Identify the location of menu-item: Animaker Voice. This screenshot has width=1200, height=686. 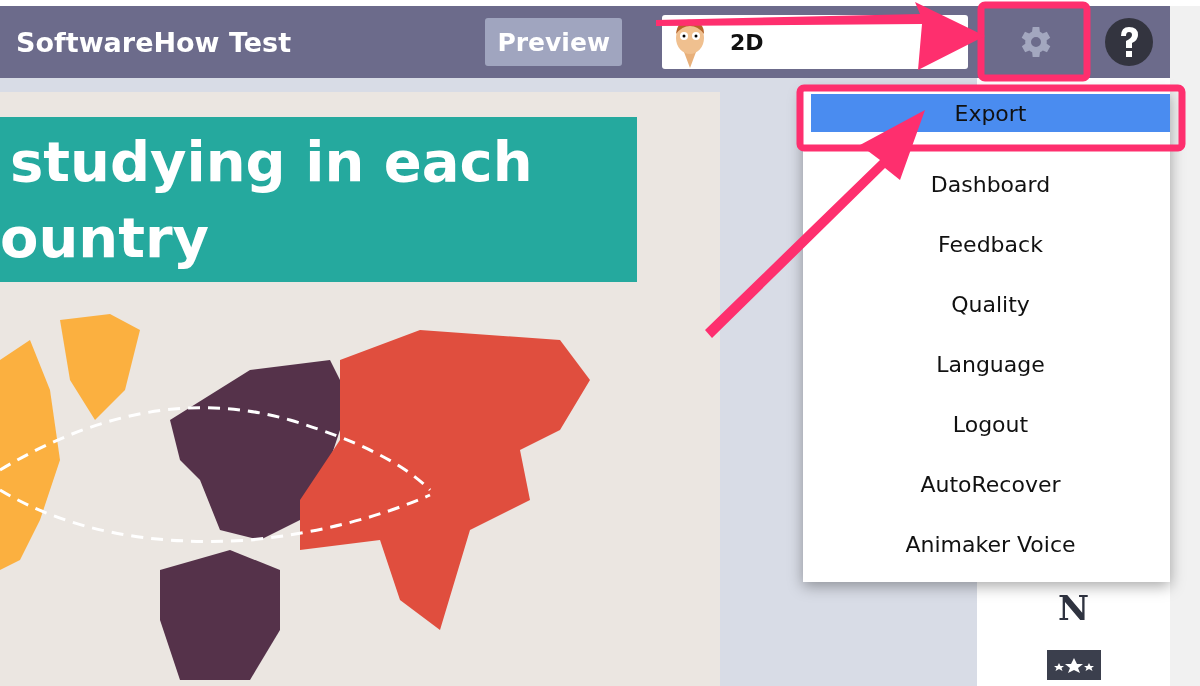
(990, 544).